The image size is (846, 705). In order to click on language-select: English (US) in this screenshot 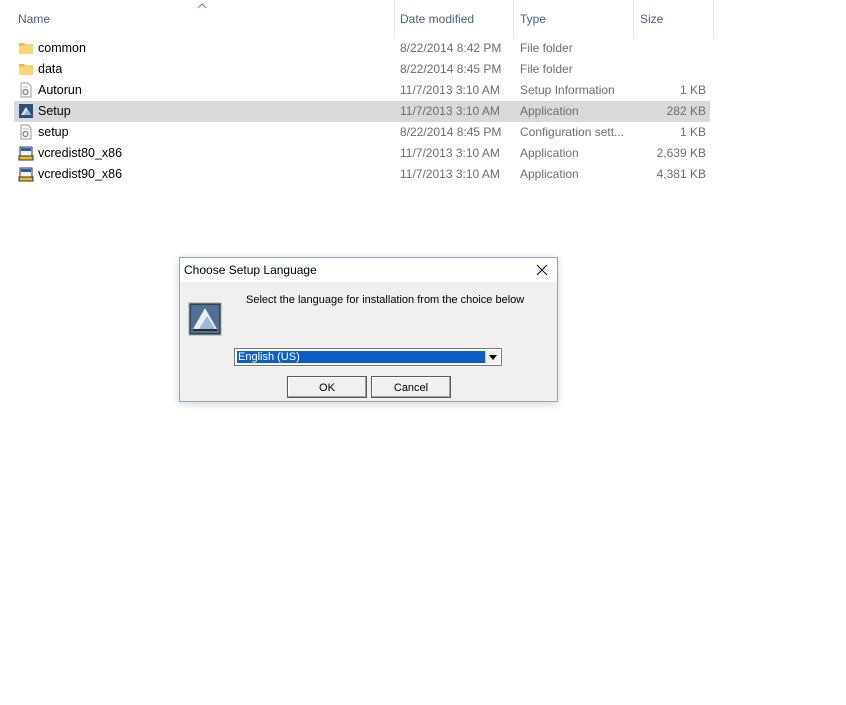, I will do `click(368, 357)`.